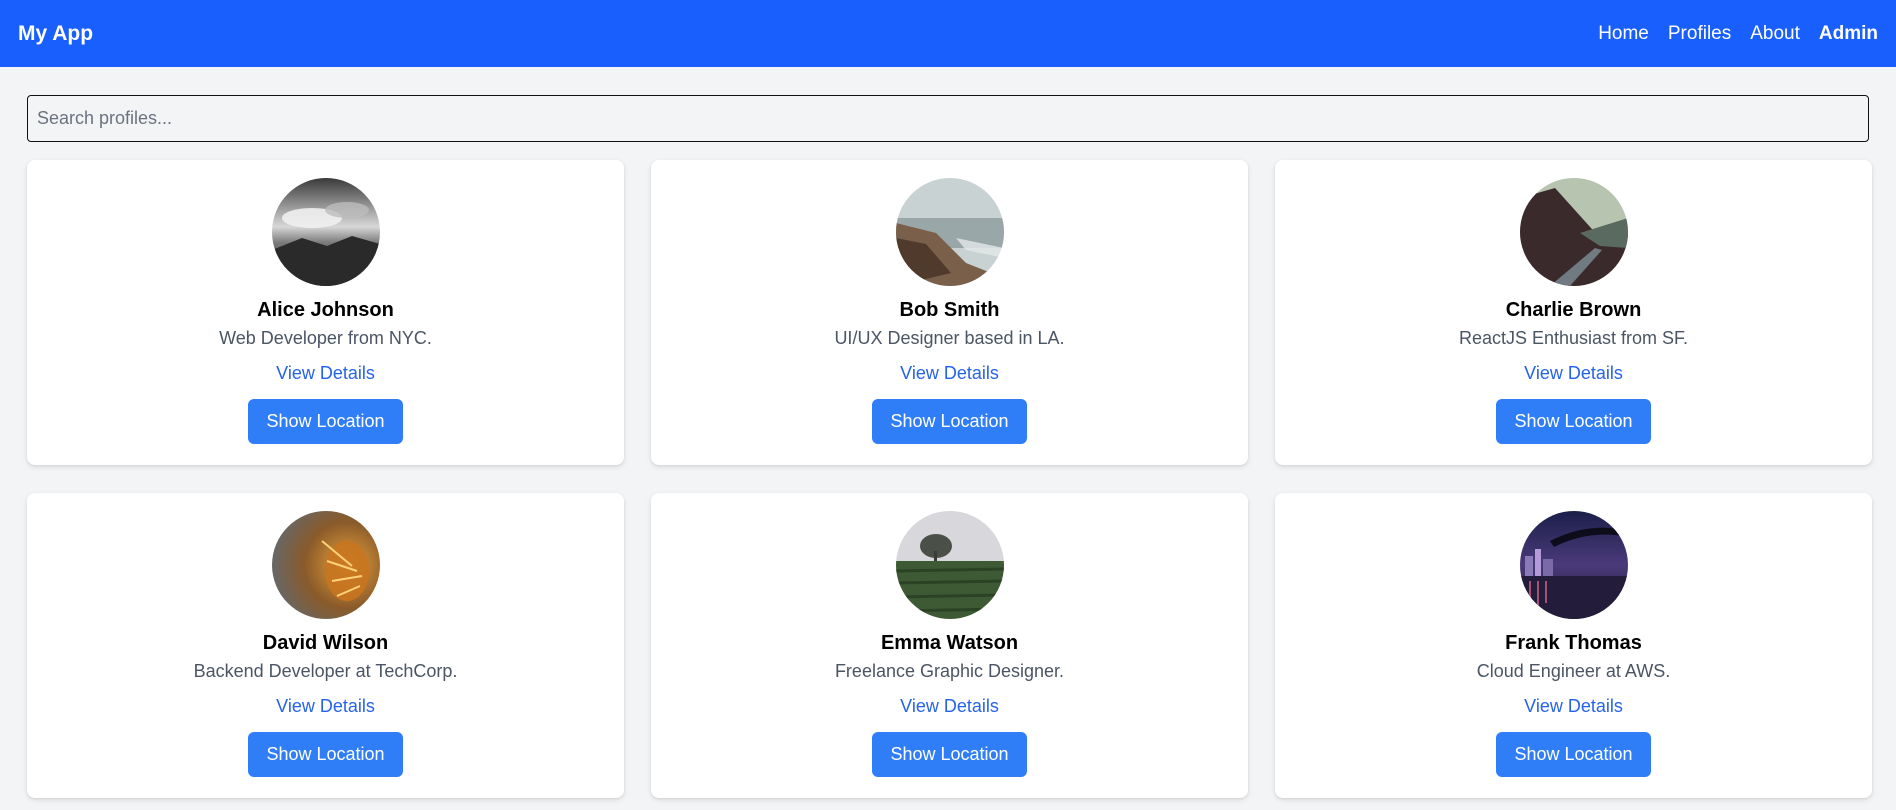 The height and width of the screenshot is (810, 1896). What do you see at coordinates (55, 34) in the screenshot?
I see `app-brand: My App` at bounding box center [55, 34].